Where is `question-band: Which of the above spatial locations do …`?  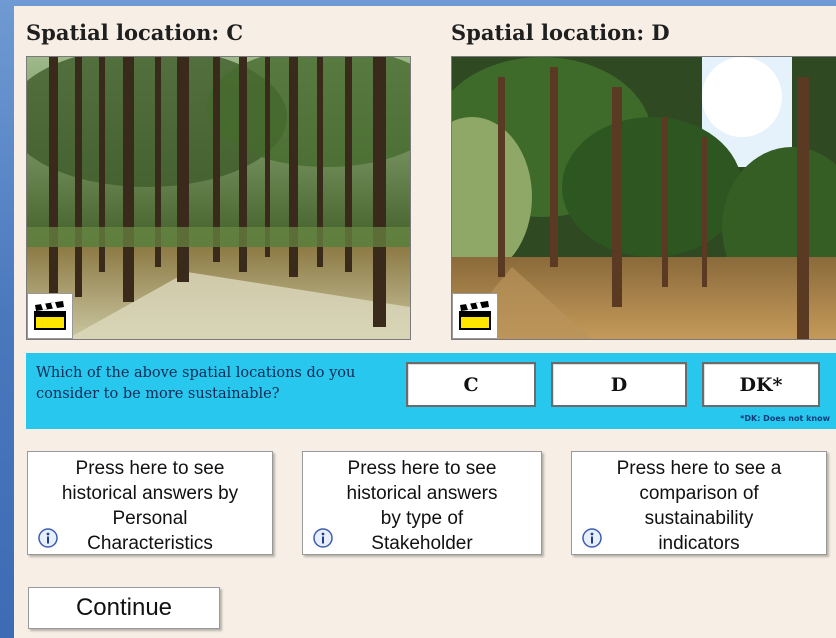 question-band: Which of the above spatial locations do … is located at coordinates (431, 391).